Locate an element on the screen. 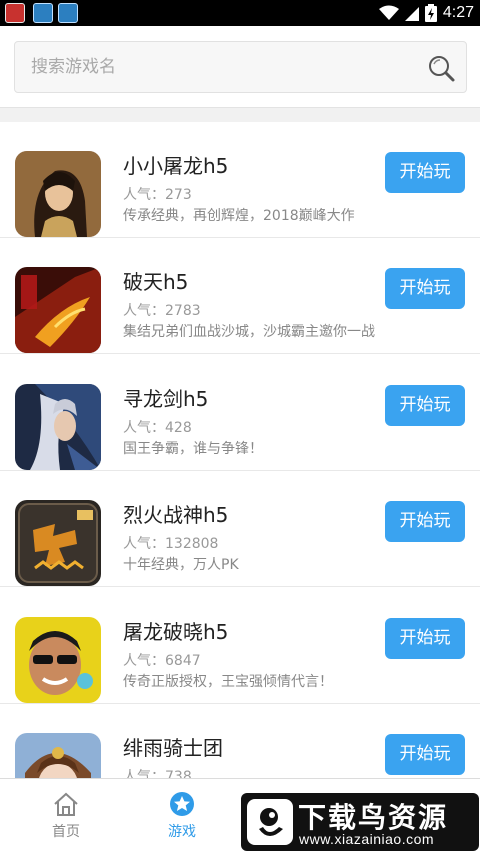  game-description: 传承经典，再创辉煌，2018巅峰大作 is located at coordinates (239, 216).